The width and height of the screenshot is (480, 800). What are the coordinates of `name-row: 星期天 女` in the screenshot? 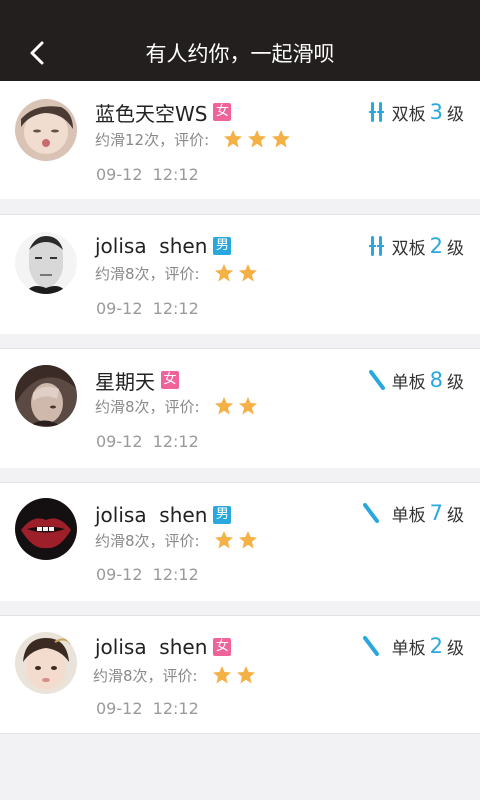 It's located at (137, 380).